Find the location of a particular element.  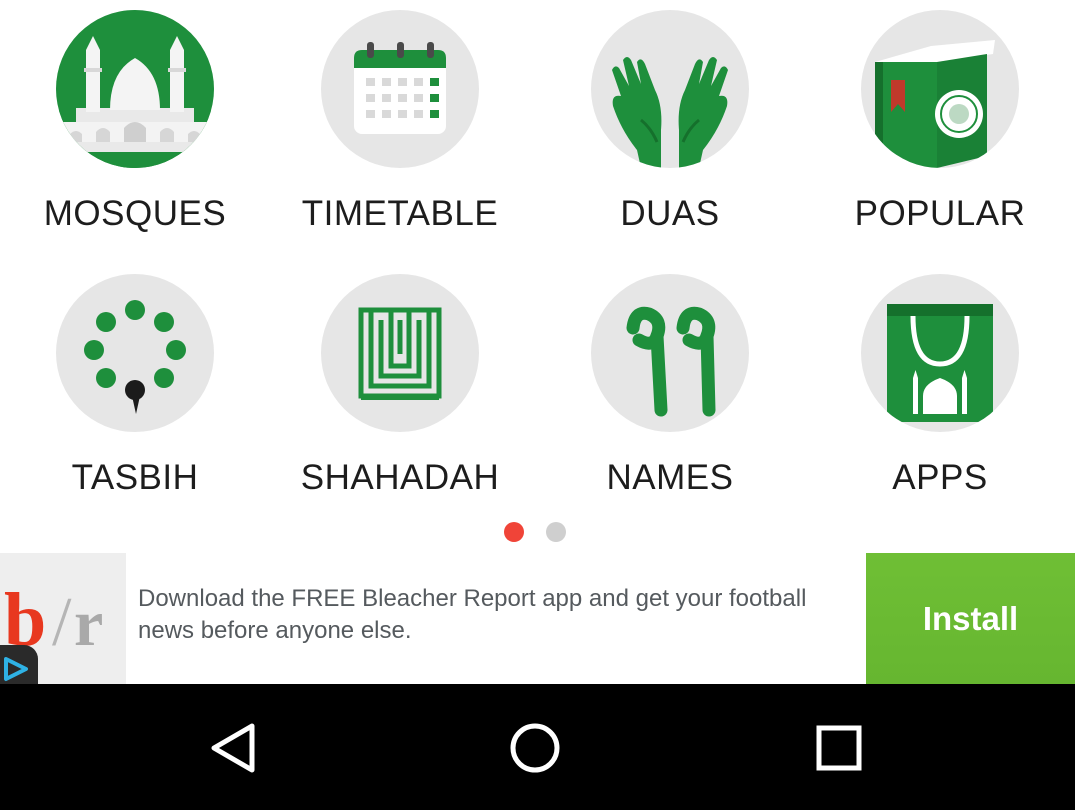

tile-duas: DUAS is located at coordinates (670, 125).